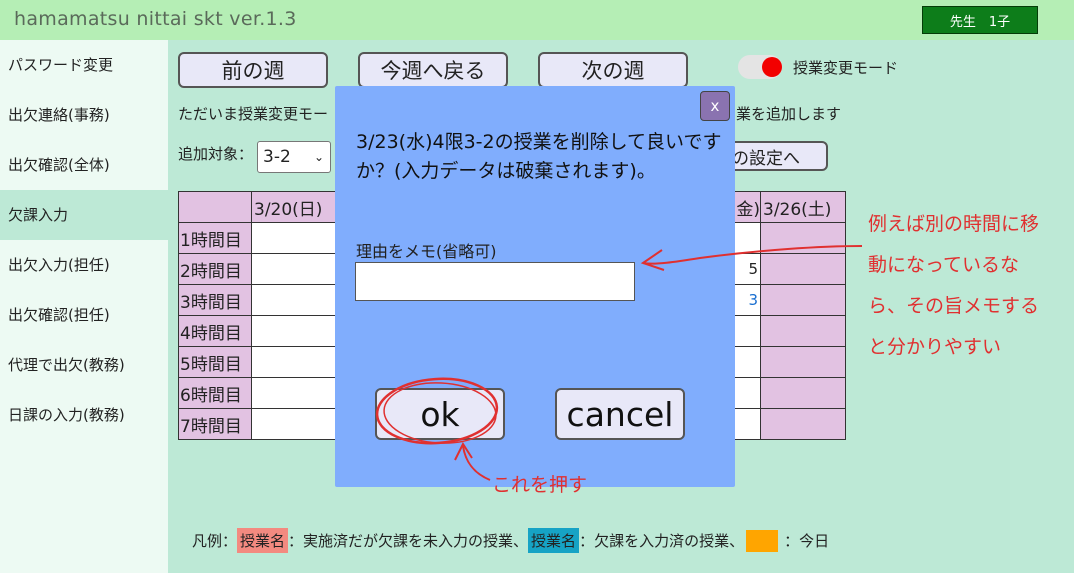 The width and height of the screenshot is (1074, 573). I want to click on arrow-to-memo-icon, so click(752, 255).